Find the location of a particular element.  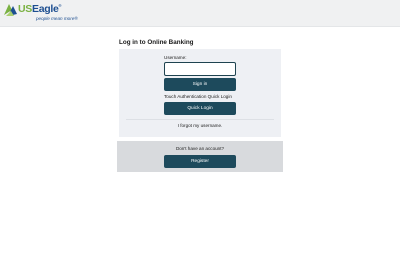

divider is located at coordinates (200, 119).